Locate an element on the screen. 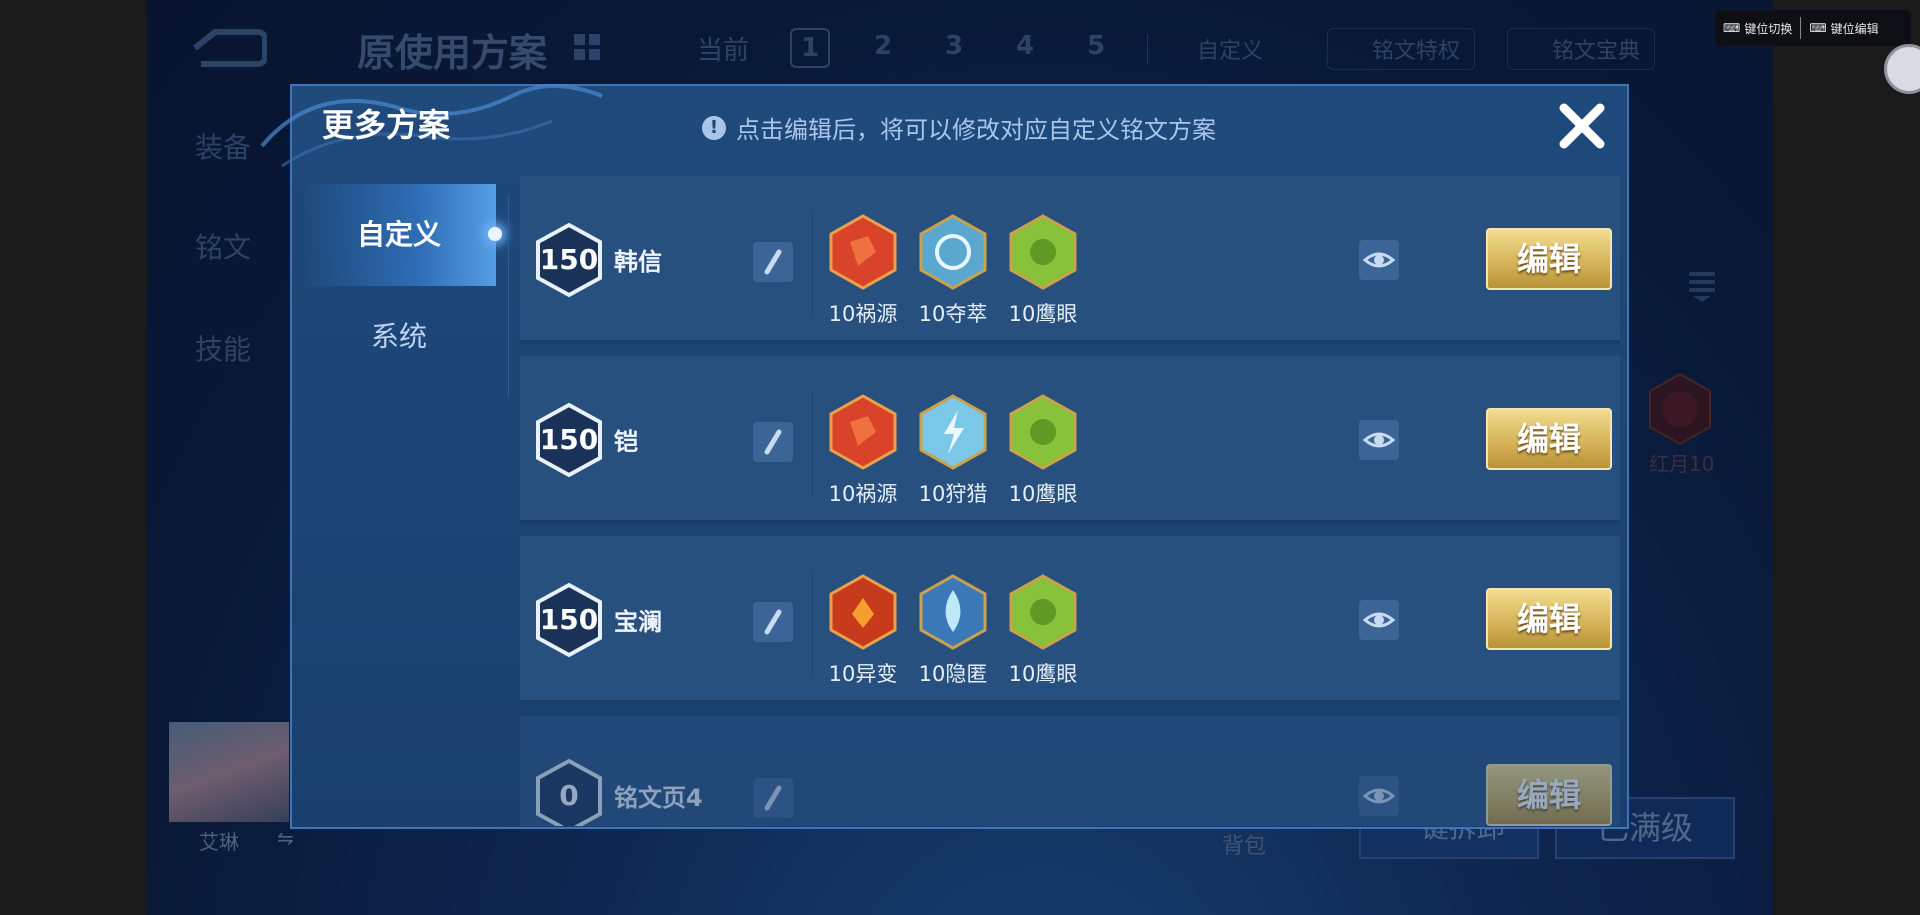 The height and width of the screenshot is (915, 1920). scheme-tabs: 自定义 系统 is located at coordinates (402, 286).